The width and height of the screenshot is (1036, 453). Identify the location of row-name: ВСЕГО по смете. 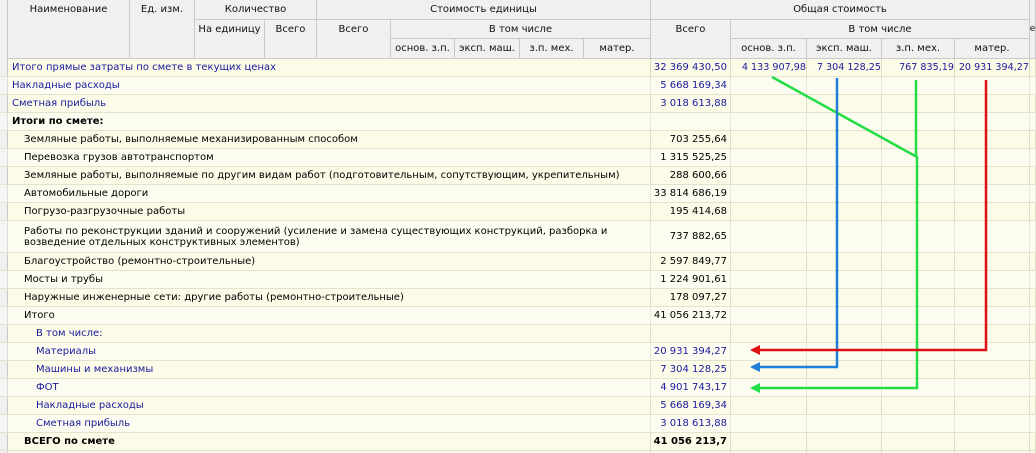
(69, 441).